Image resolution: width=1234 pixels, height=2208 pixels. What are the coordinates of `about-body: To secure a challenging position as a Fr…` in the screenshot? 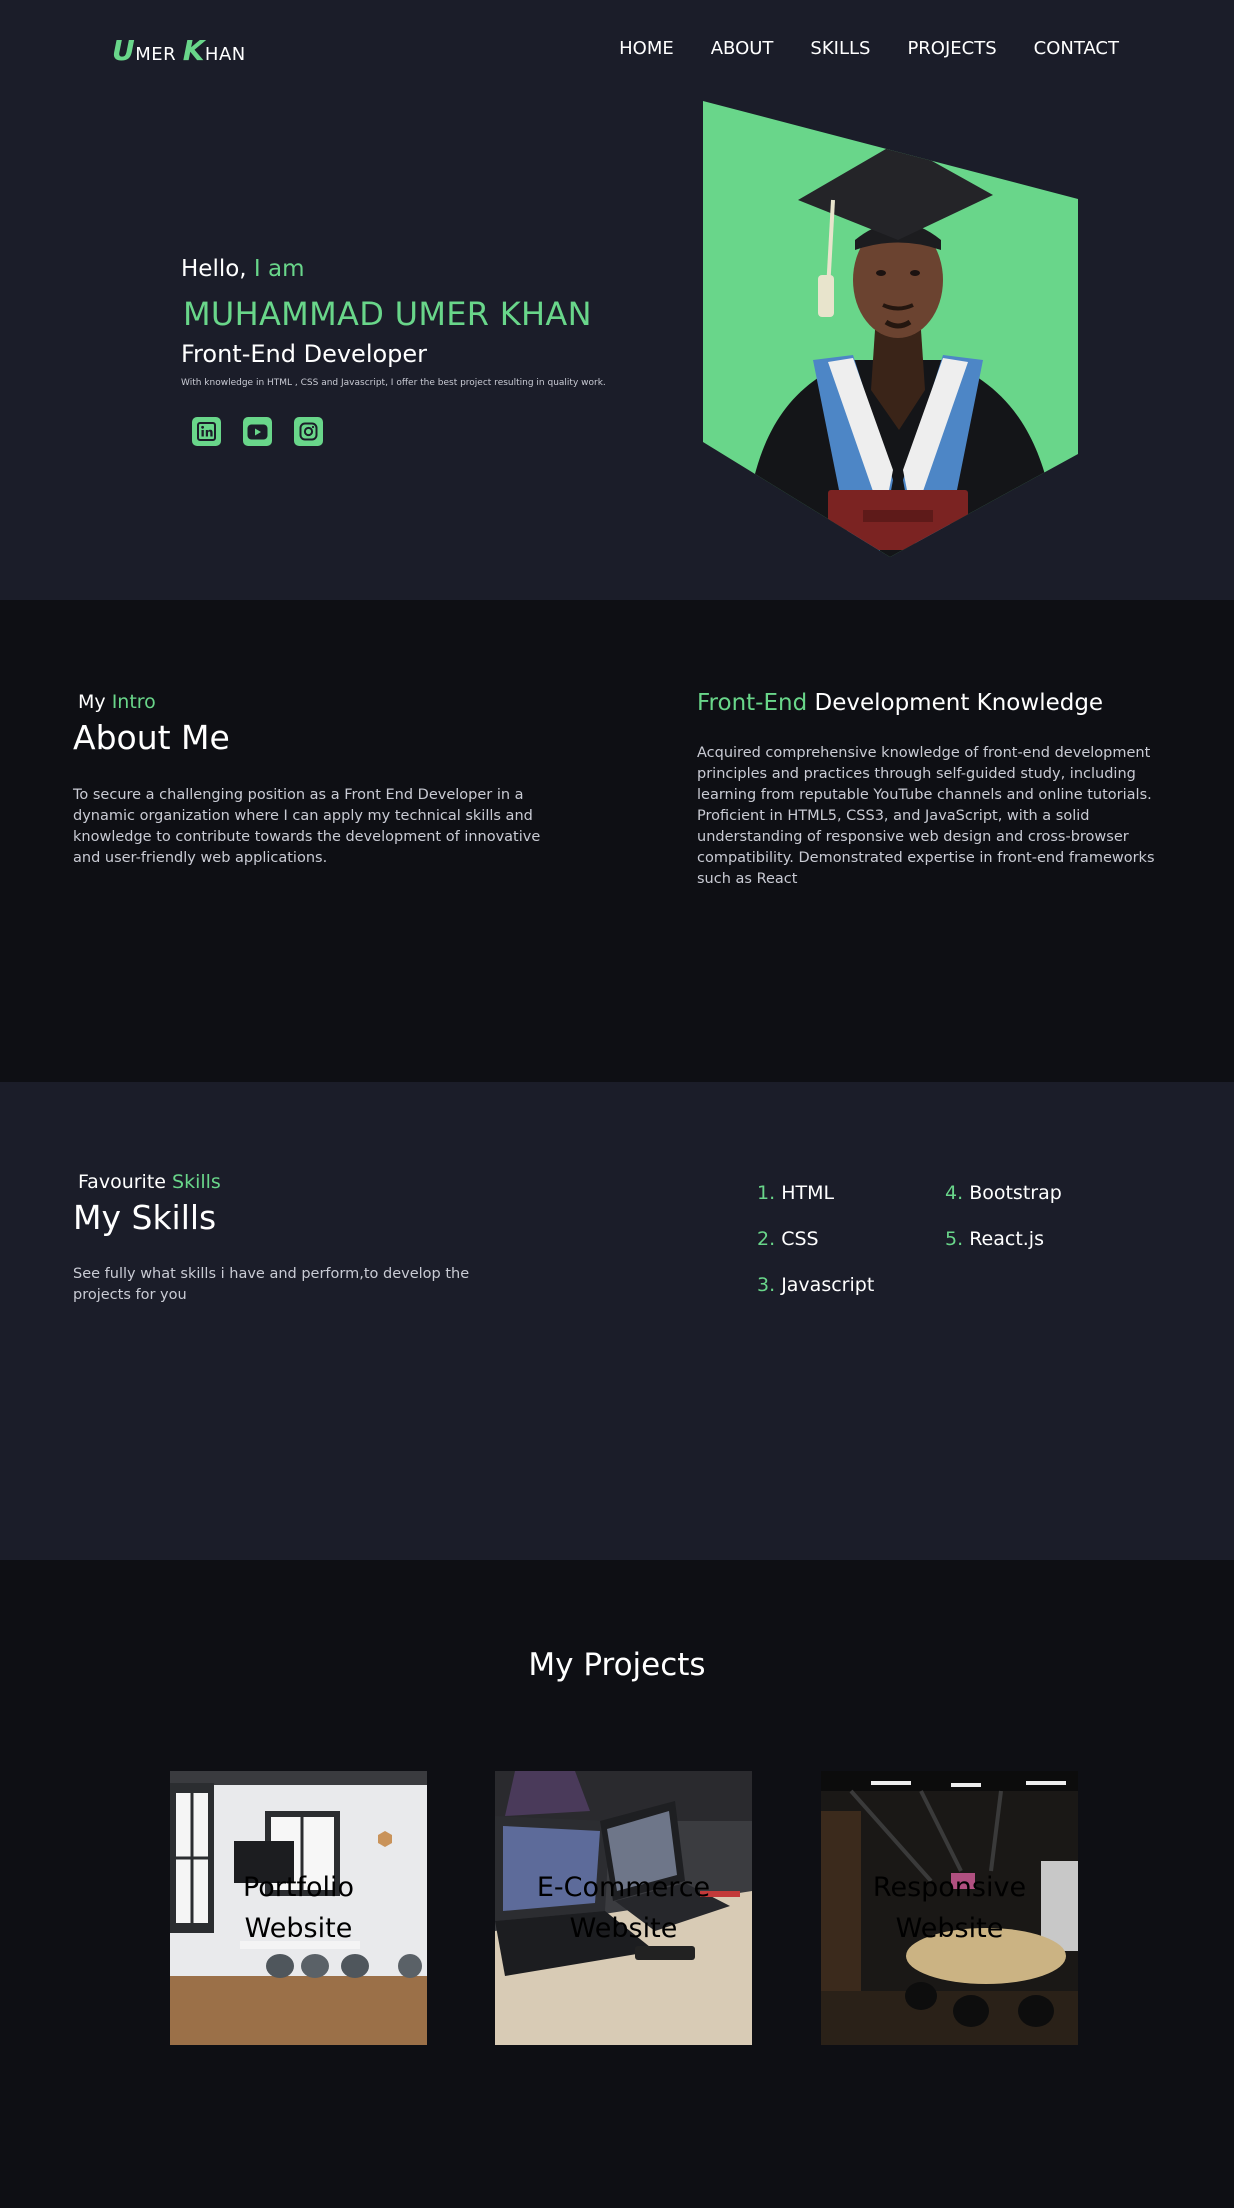 It's located at (307, 826).